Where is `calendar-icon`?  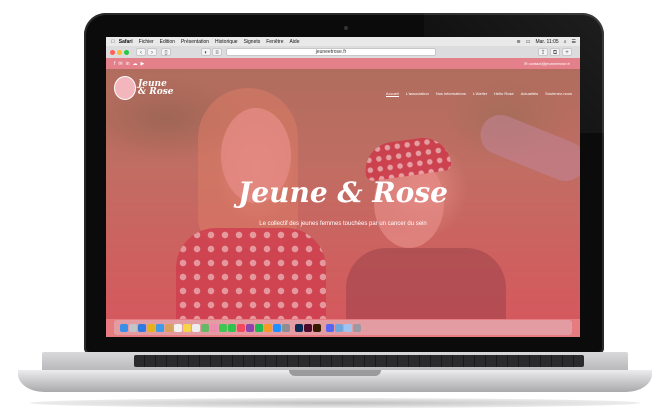 calendar-icon is located at coordinates (178, 327).